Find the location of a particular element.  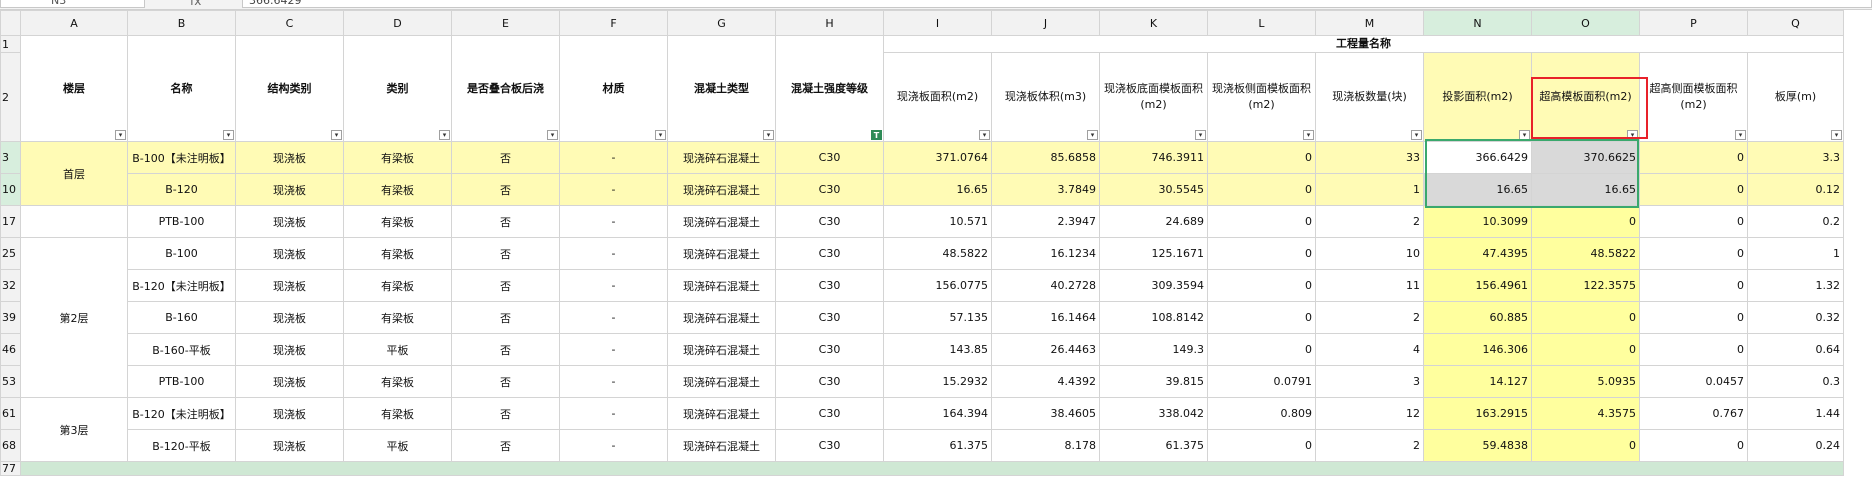

over-cell: 16.65 is located at coordinates (1585, 189).